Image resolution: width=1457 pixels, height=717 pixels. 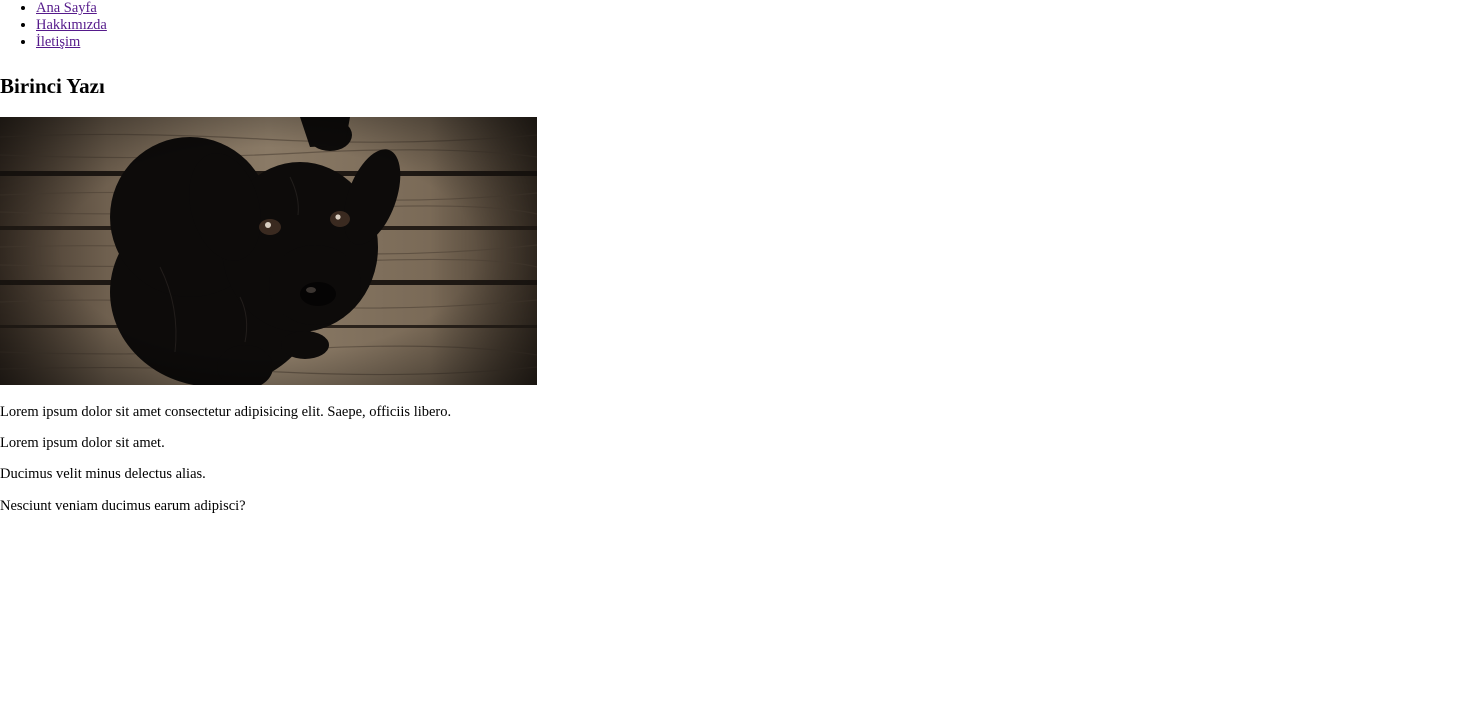 What do you see at coordinates (123, 506) in the screenshot?
I see `post-paragraph-4: Nesciunt veniam ducimus earum adipisci?` at bounding box center [123, 506].